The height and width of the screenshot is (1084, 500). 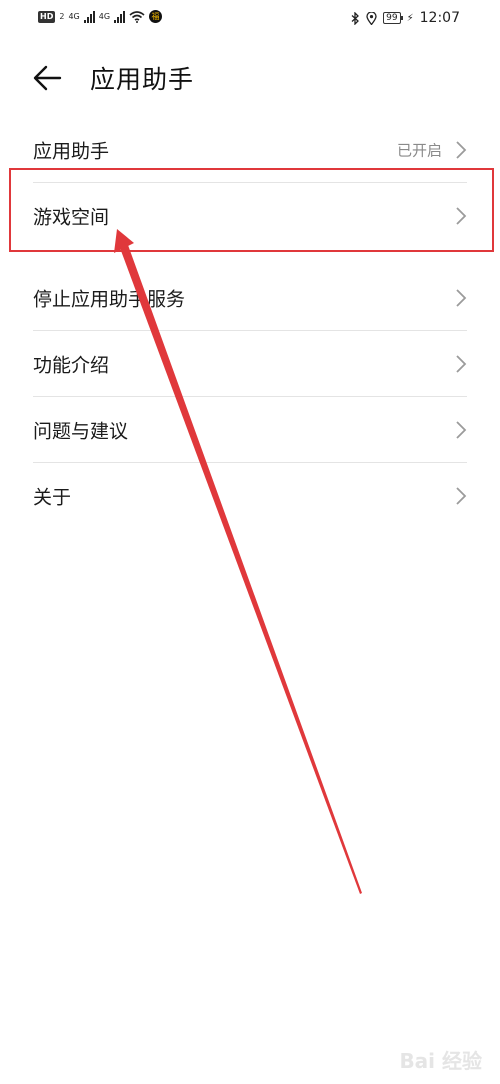 I want to click on settings-item-game-space: 游戏空间, so click(x=250, y=216).